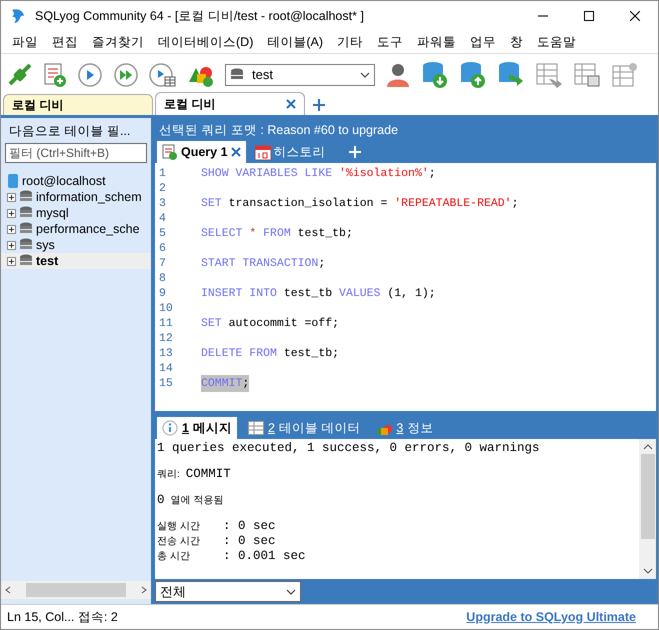  What do you see at coordinates (557, 42) in the screenshot?
I see `menu-item: 도움말` at bounding box center [557, 42].